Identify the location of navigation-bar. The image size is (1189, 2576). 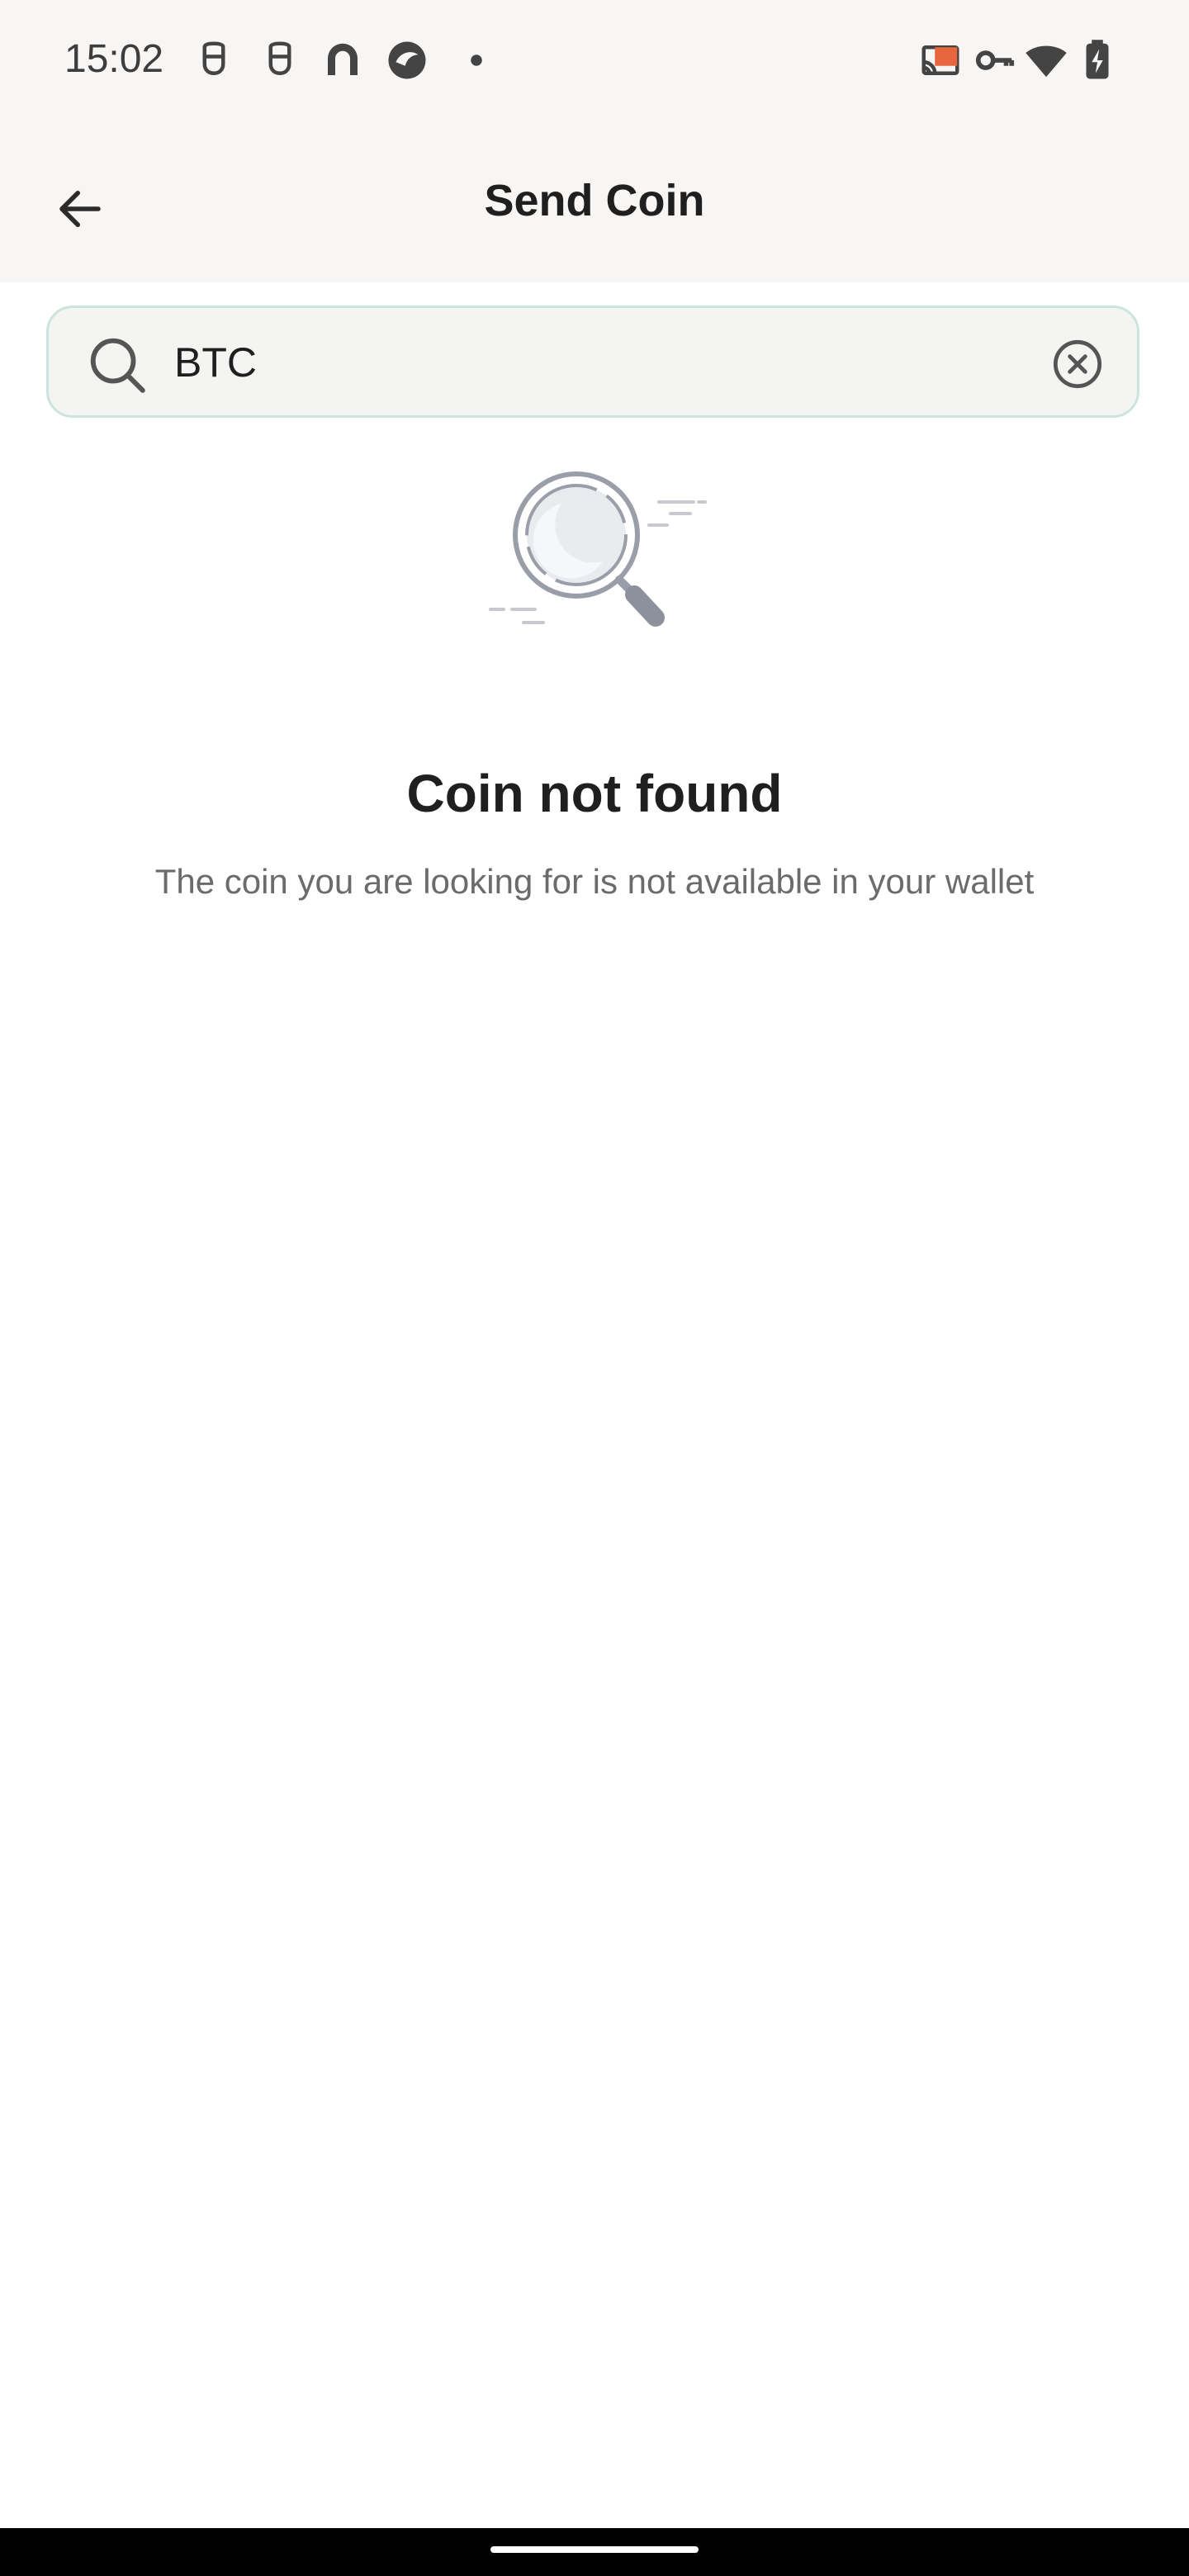
(594, 2552).